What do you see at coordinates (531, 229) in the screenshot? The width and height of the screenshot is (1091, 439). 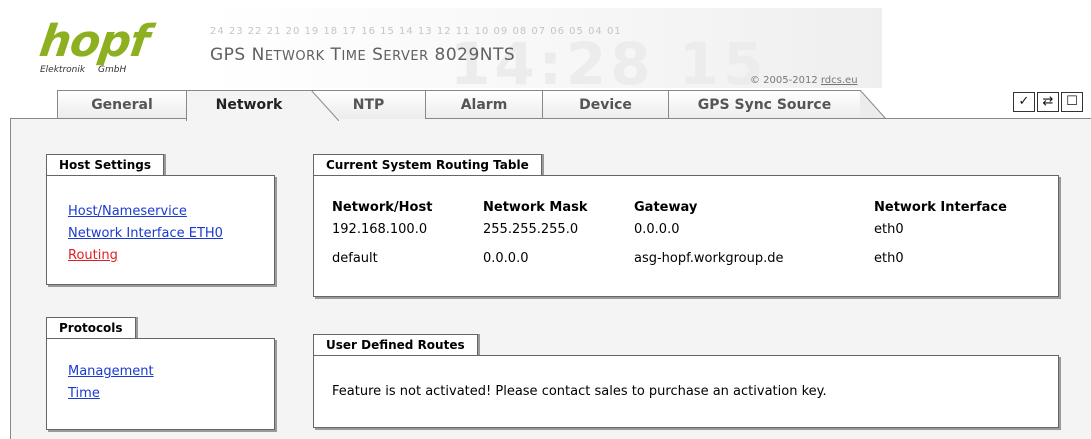 I see `table-cell: 255.255.255.0` at bounding box center [531, 229].